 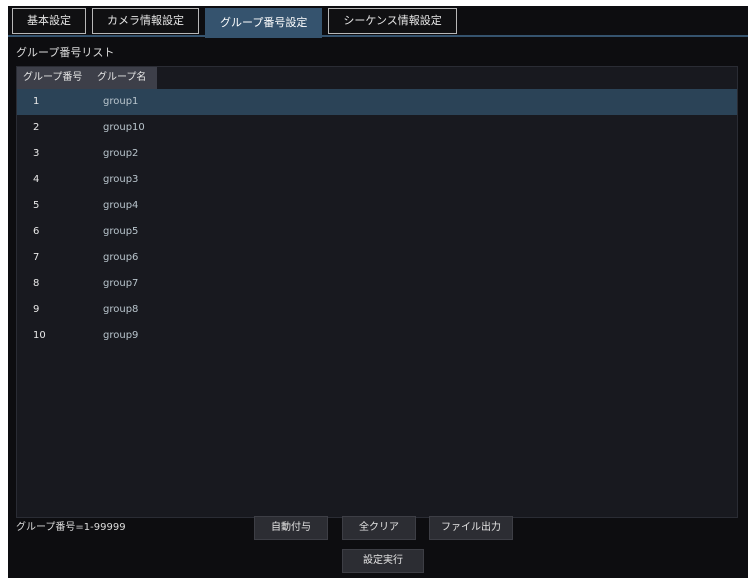 I want to click on group-number: 5, so click(x=36, y=205).